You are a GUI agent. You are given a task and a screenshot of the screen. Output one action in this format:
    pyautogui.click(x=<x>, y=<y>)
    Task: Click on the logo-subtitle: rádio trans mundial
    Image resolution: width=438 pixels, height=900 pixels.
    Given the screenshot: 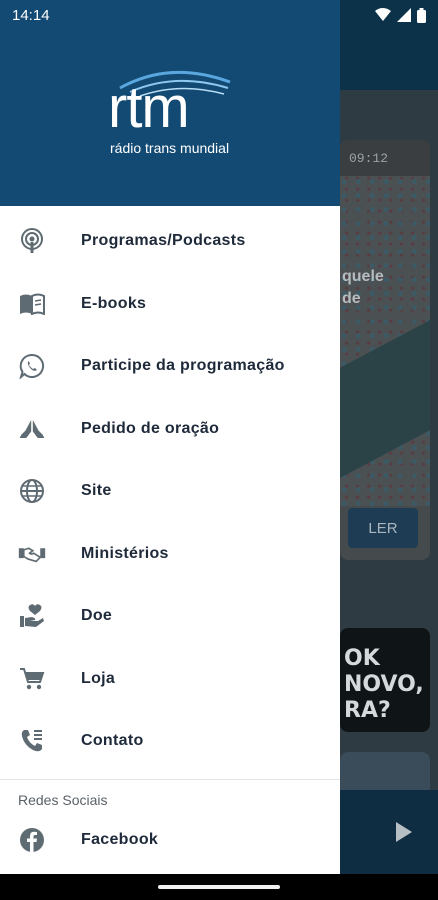 What is the action you would take?
    pyautogui.click(x=170, y=148)
    